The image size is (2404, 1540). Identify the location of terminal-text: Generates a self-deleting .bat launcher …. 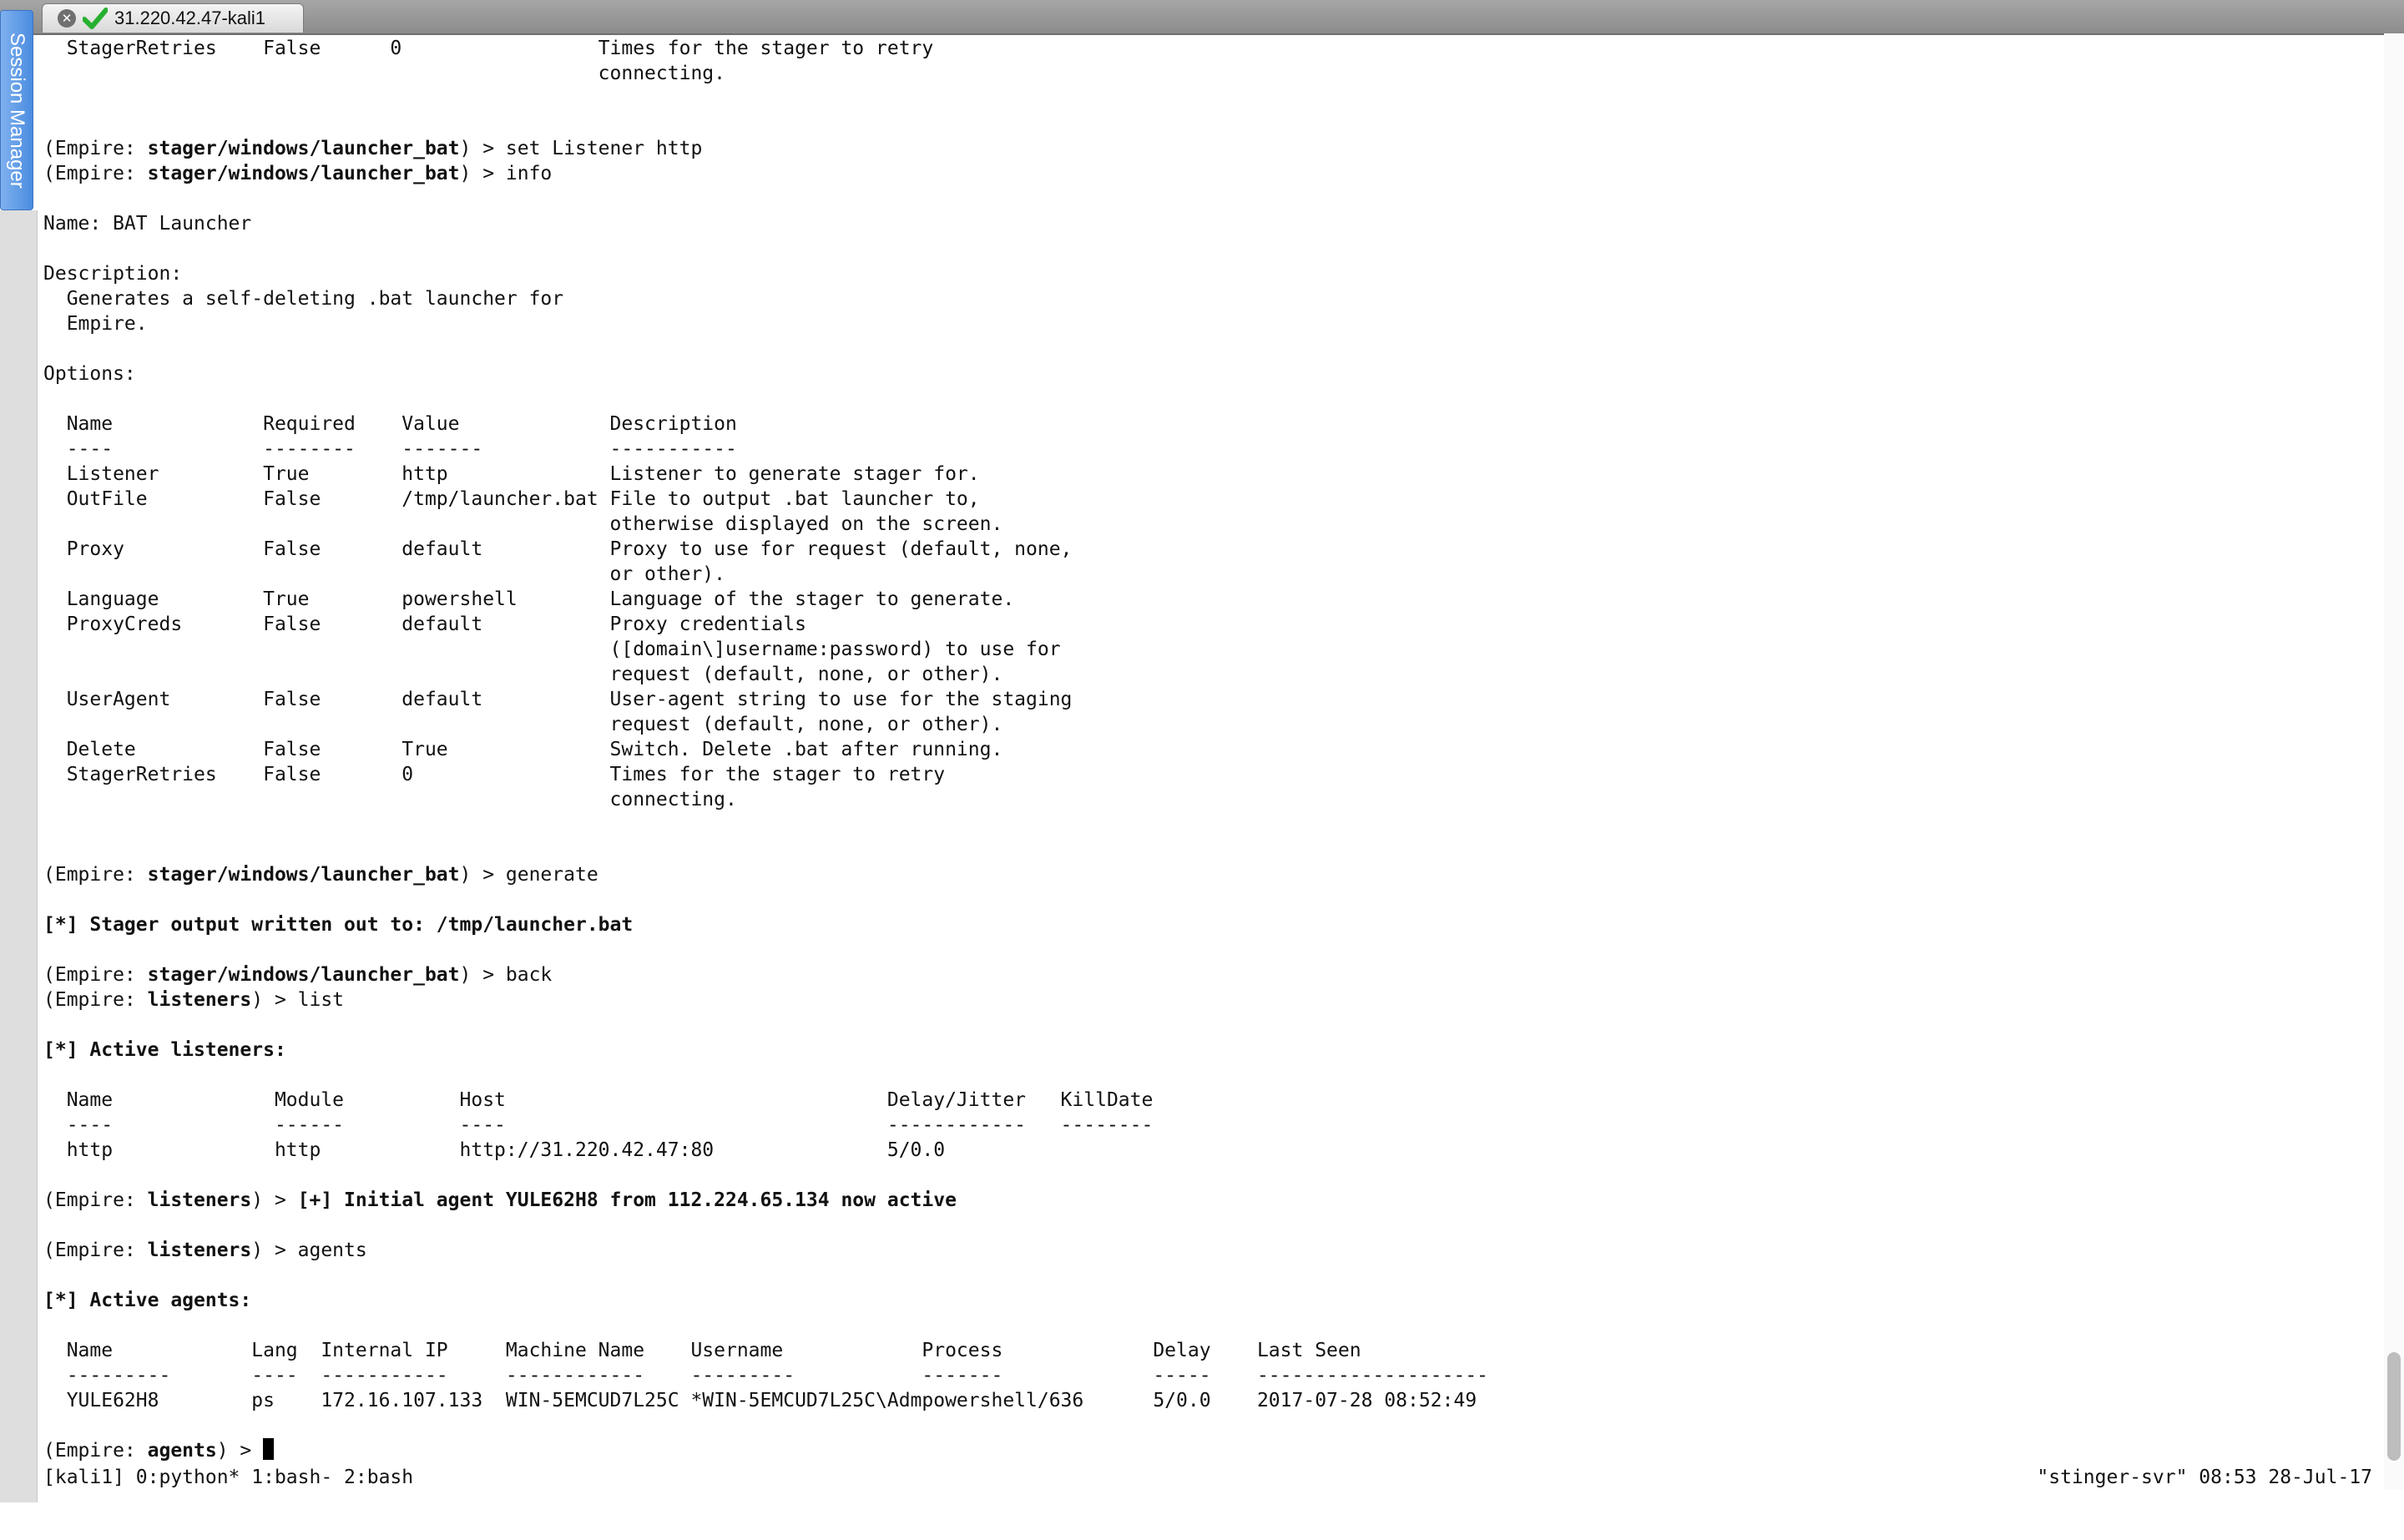
(304, 299).